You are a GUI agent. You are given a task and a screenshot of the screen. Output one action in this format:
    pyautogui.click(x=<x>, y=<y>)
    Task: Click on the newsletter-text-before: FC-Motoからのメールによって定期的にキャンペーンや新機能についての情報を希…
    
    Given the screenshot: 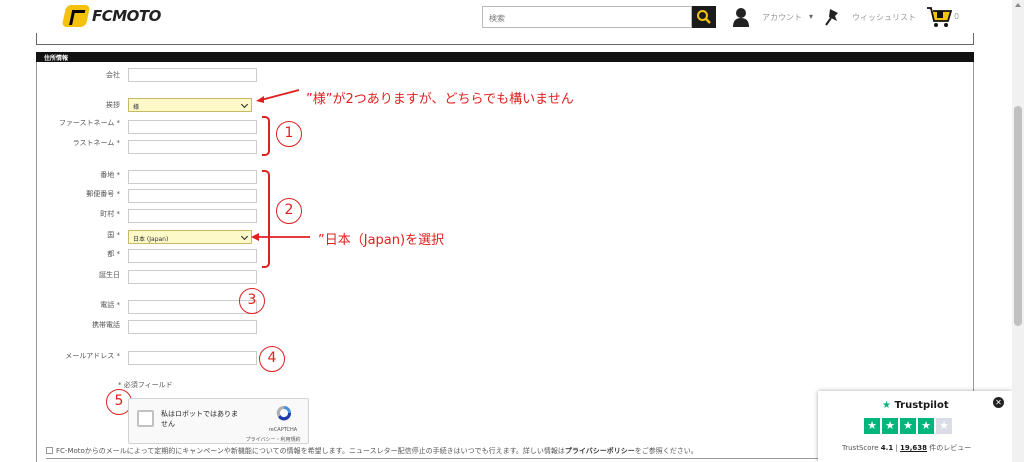 What is the action you would take?
    pyautogui.click(x=310, y=451)
    